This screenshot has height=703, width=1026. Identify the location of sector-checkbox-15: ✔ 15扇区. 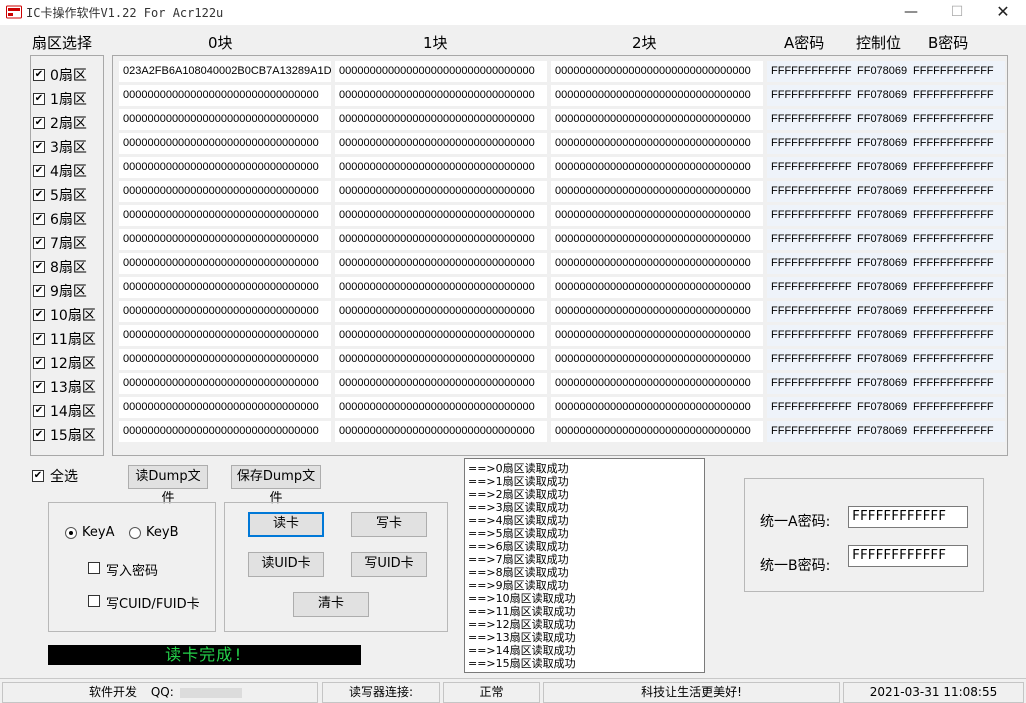
(64, 435).